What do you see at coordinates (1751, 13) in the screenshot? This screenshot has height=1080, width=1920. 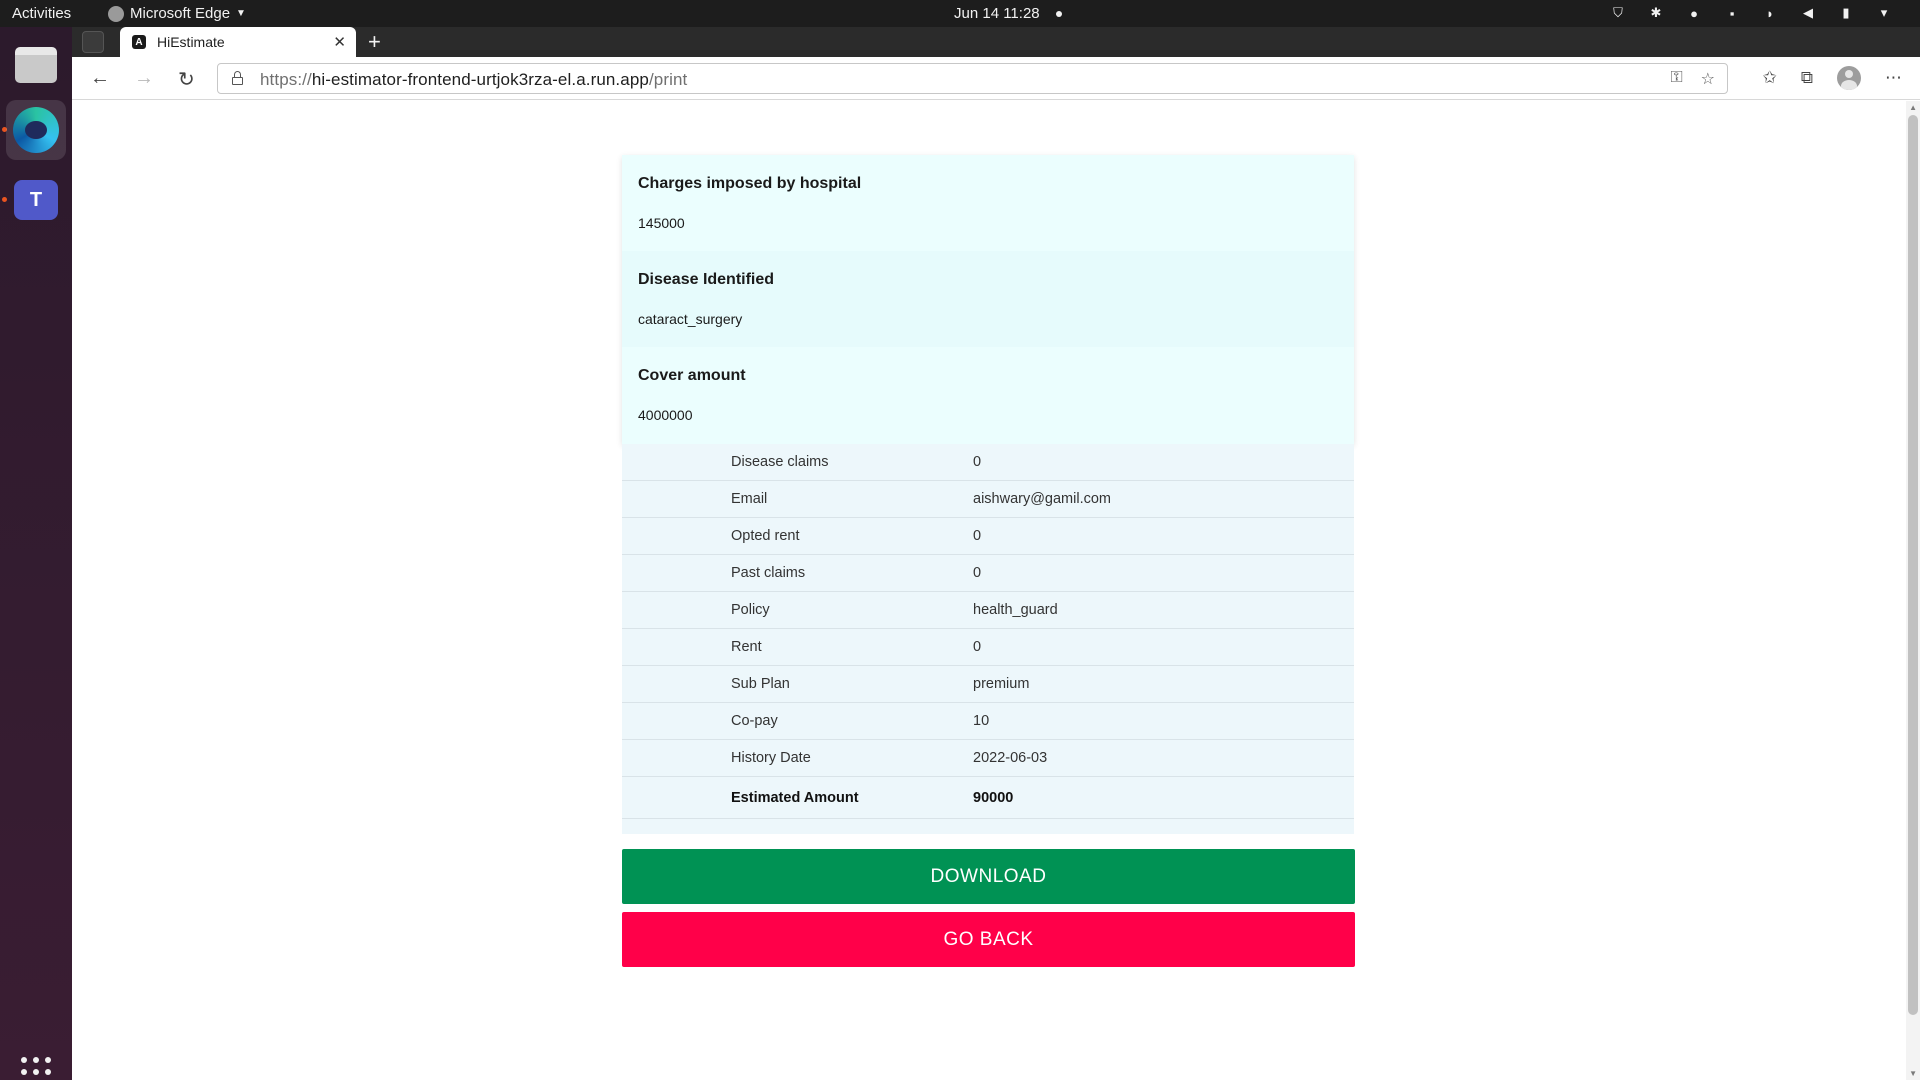 I see `system-tray: ⛉ ✱ ● ▪ ◗ ◀ ▮ ▾` at bounding box center [1751, 13].